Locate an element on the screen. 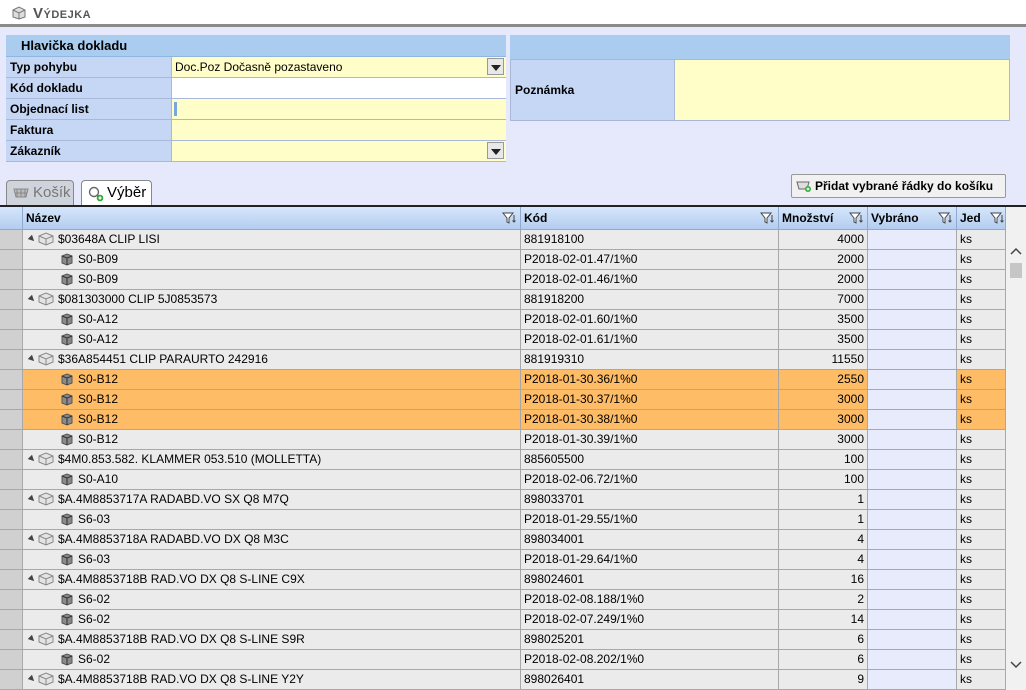 The height and width of the screenshot is (690, 1026). tab-vyber: Výběr is located at coordinates (116, 193).